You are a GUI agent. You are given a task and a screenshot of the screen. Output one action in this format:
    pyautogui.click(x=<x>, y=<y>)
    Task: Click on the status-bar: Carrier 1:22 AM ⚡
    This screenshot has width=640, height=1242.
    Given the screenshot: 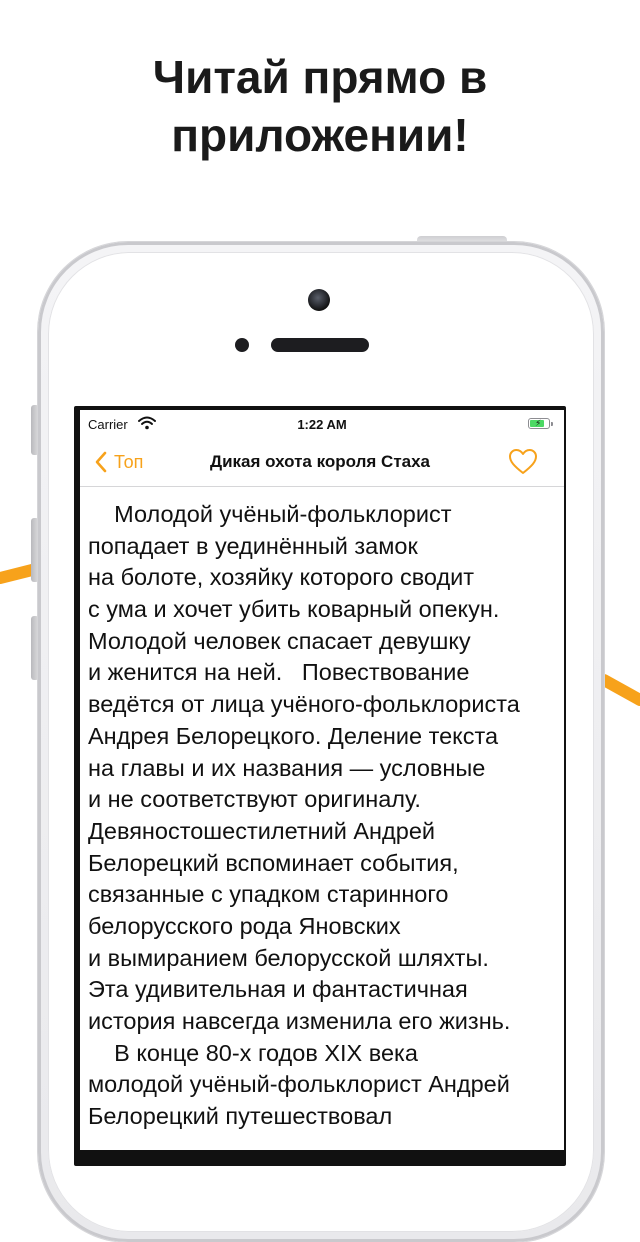 What is the action you would take?
    pyautogui.click(x=322, y=424)
    